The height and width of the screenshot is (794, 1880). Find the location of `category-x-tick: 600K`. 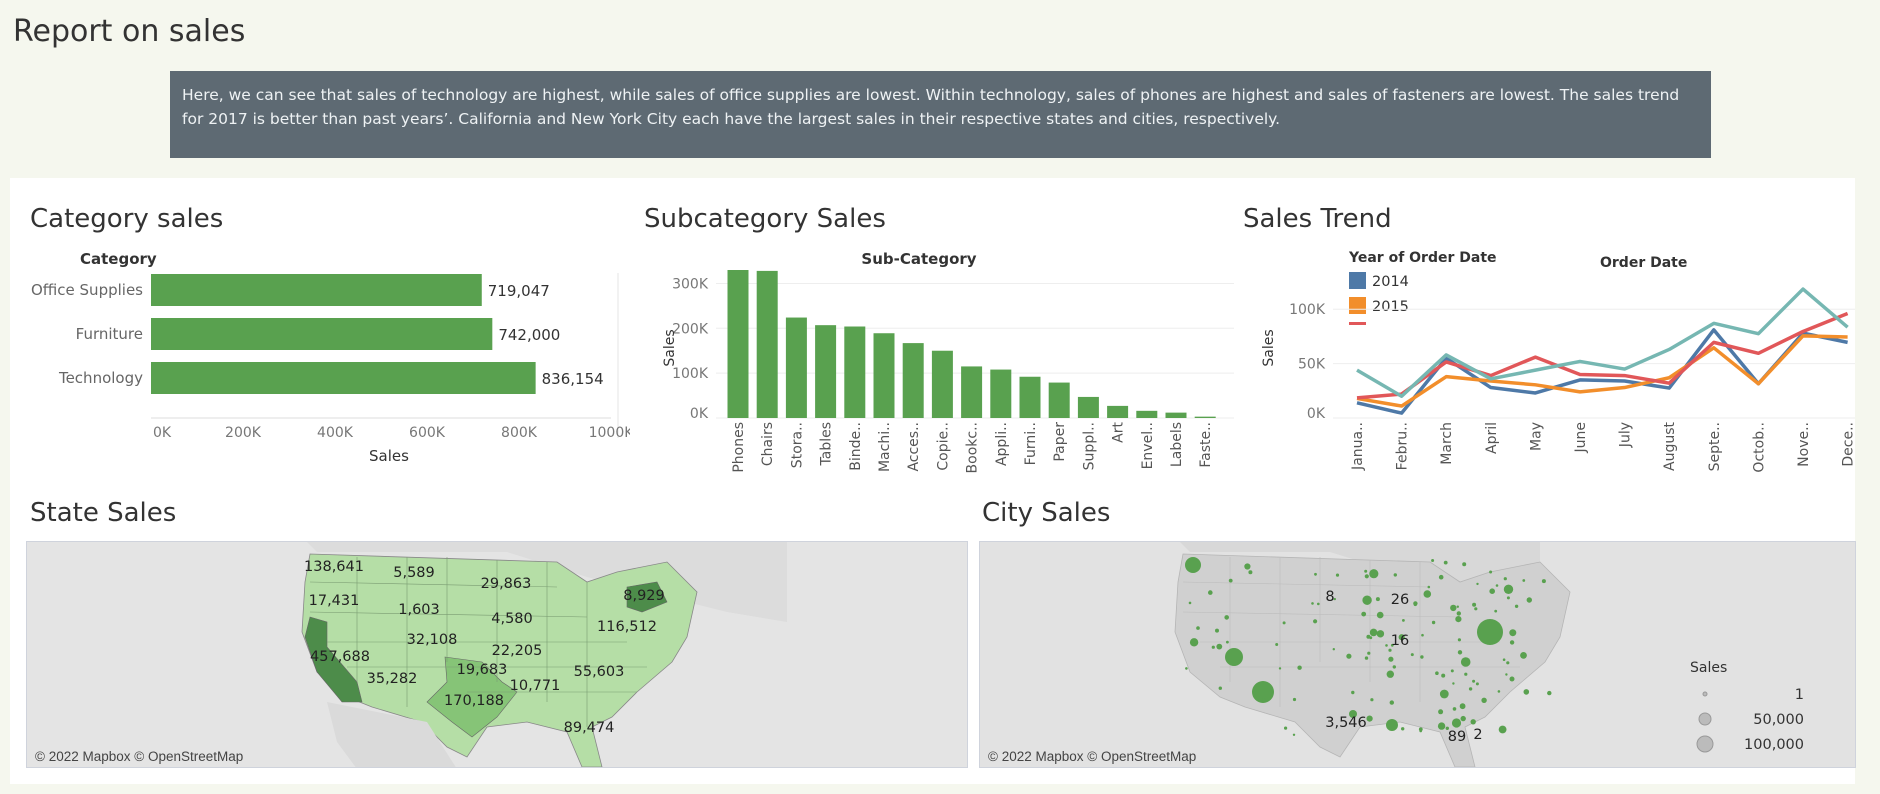

category-x-tick: 600K is located at coordinates (427, 433).